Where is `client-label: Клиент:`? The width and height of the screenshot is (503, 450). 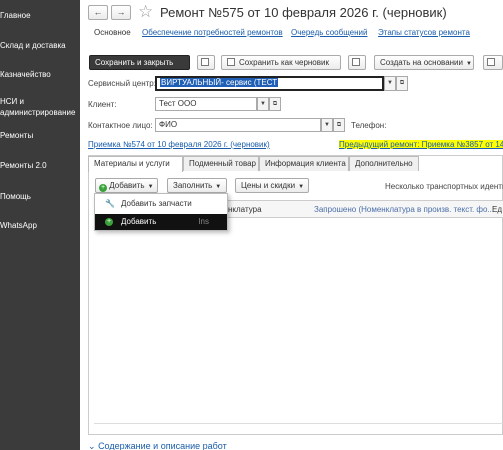
client-label: Клиент: is located at coordinates (102, 104).